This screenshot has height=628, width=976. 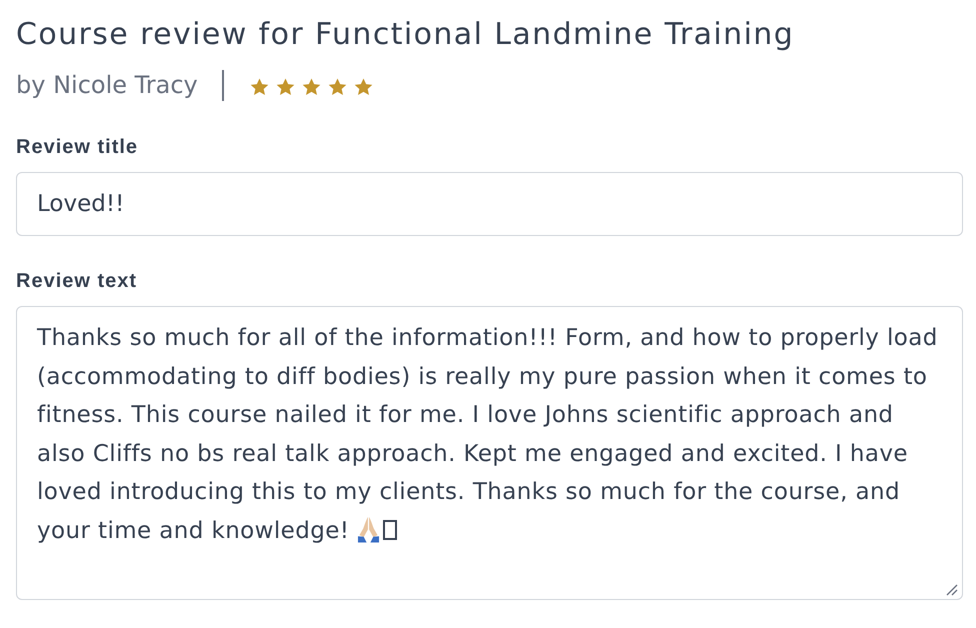 I want to click on praying-hands-icon, so click(x=368, y=529).